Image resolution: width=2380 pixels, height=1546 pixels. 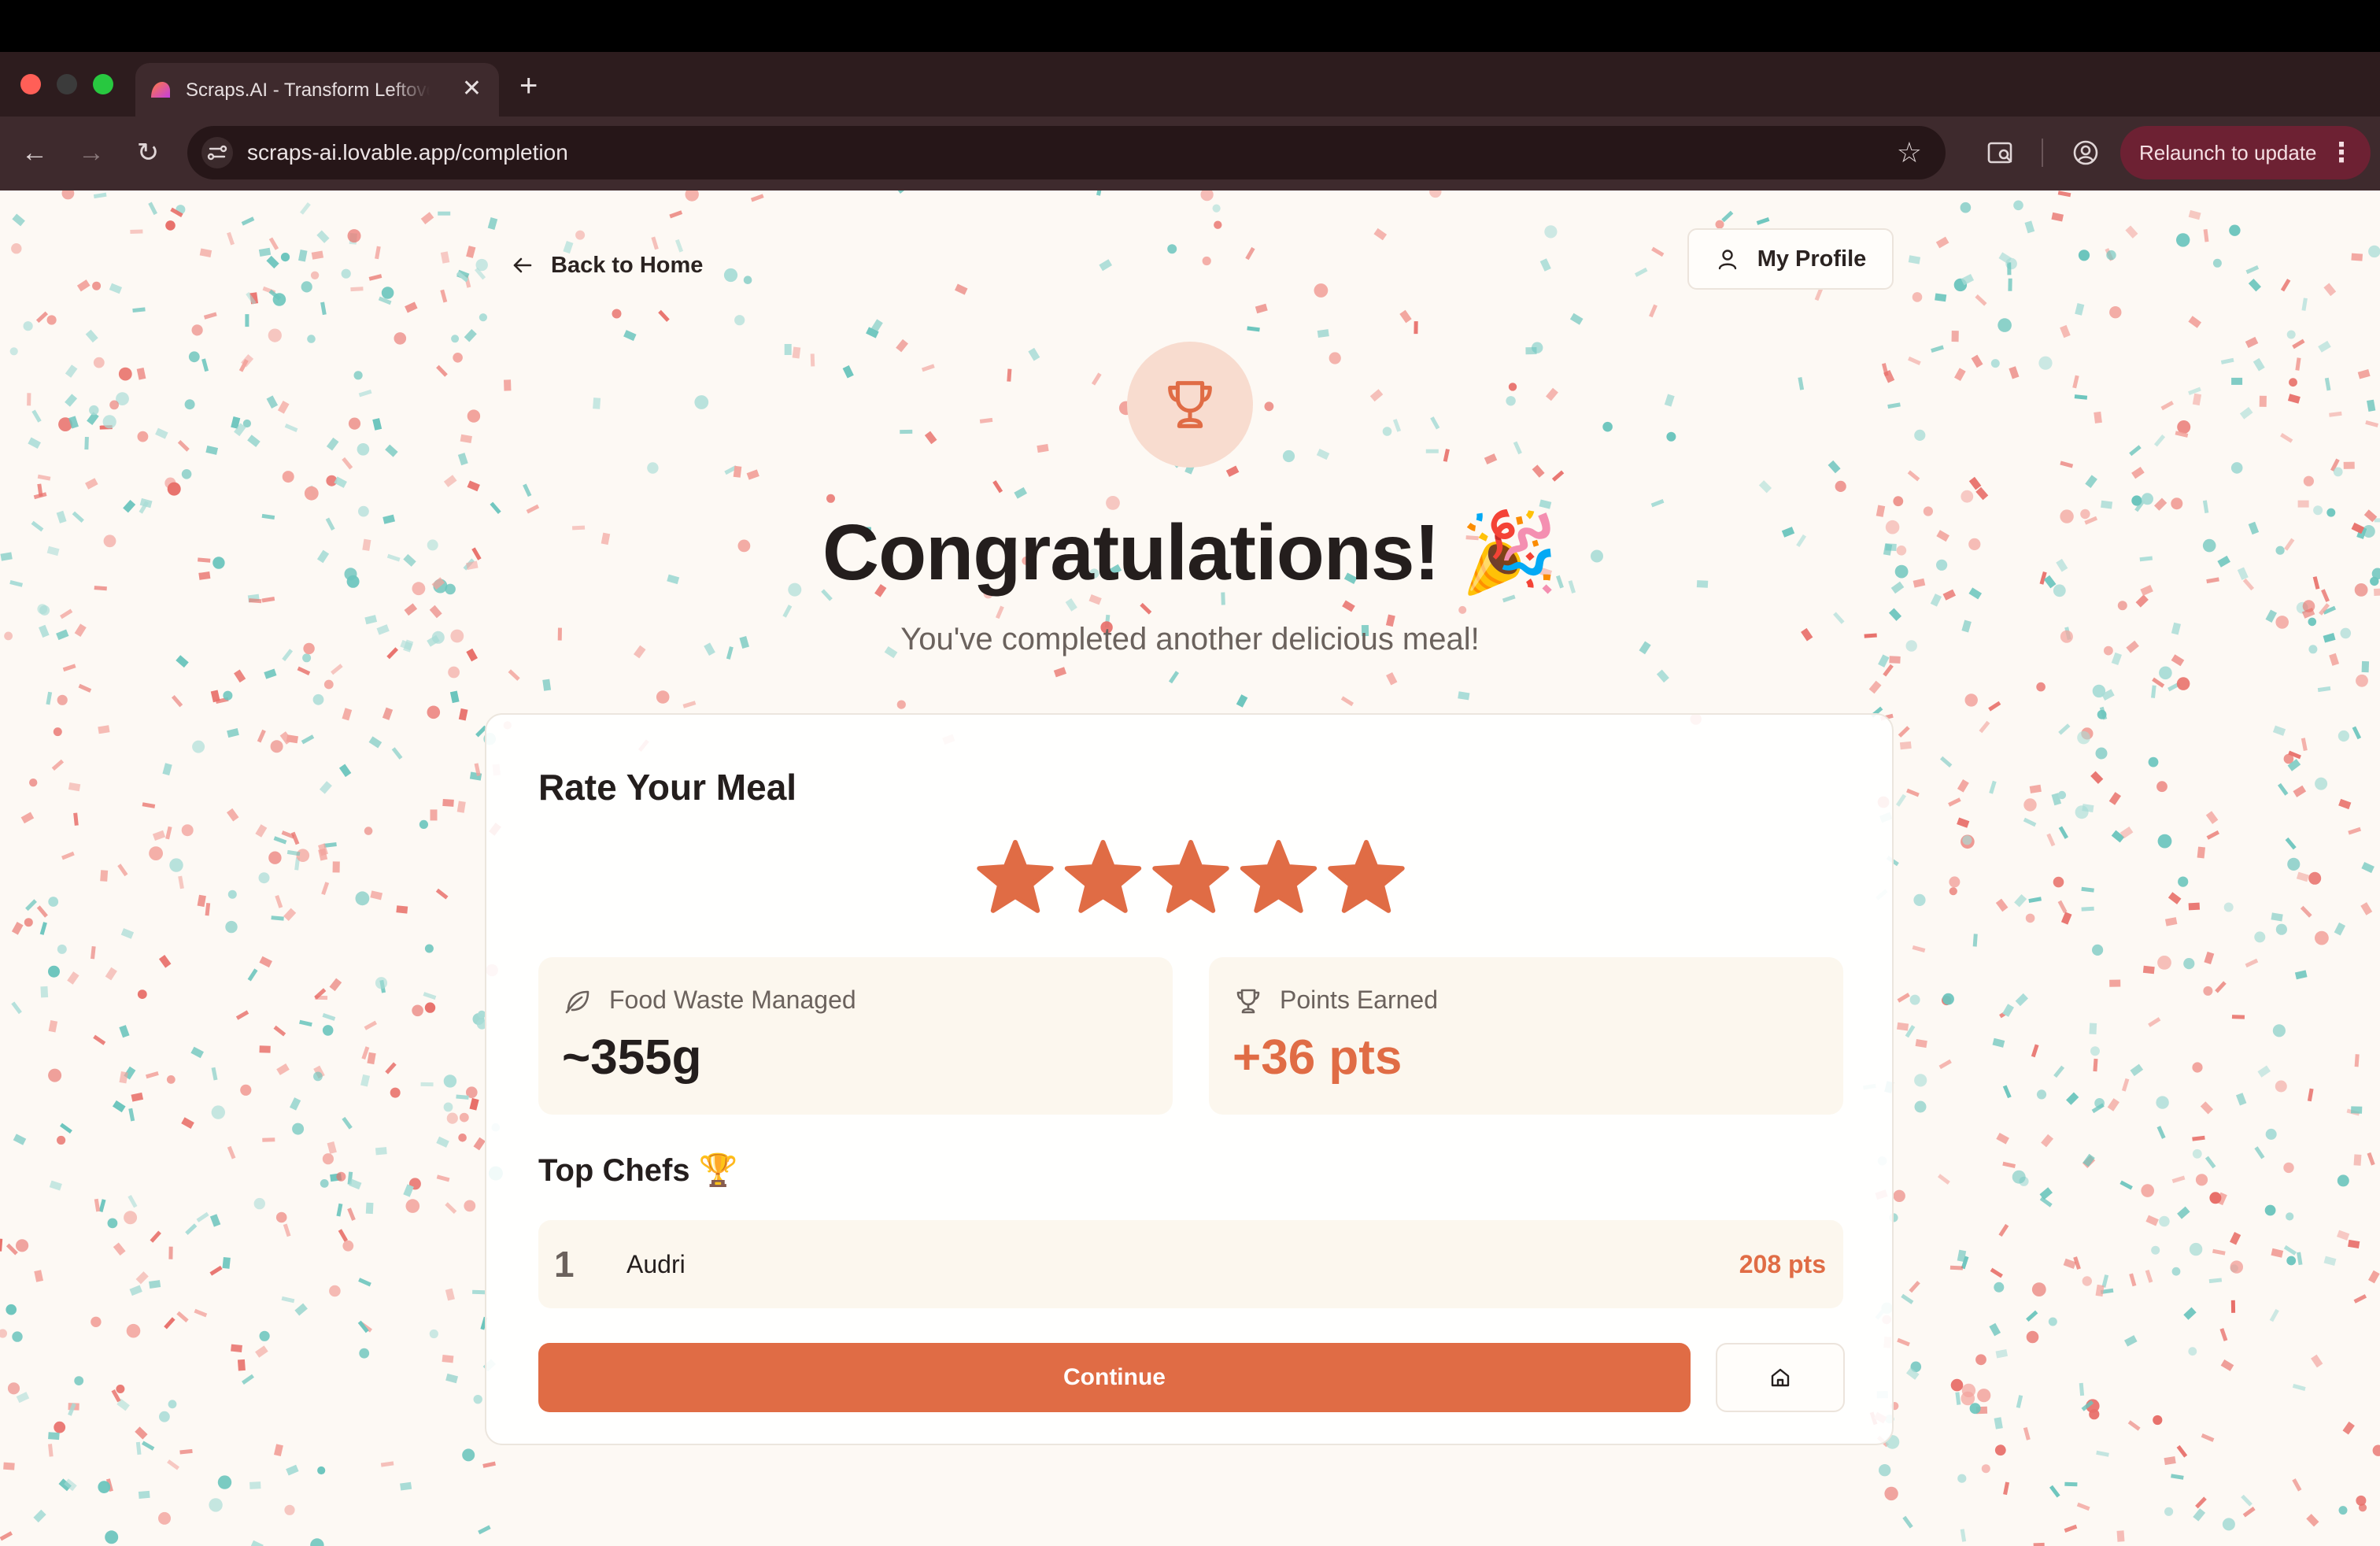 I want to click on tab-search-icon, so click(x=2000, y=152).